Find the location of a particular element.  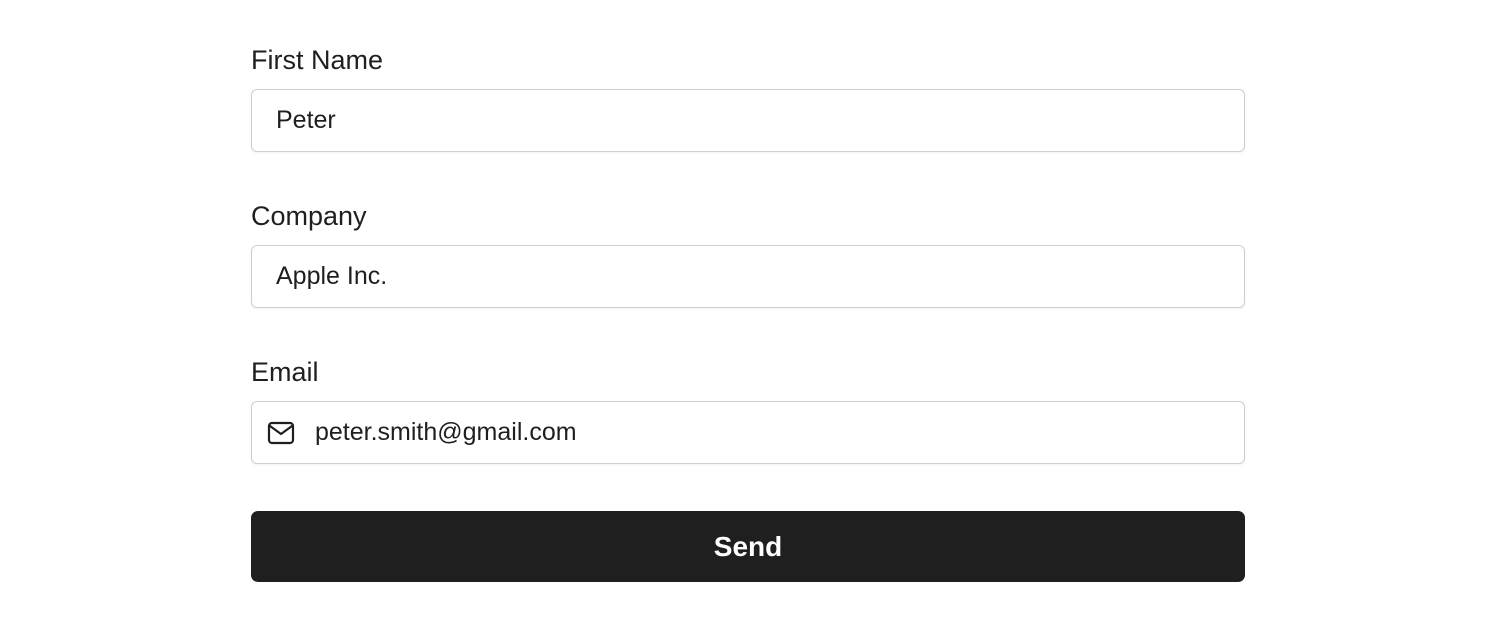

first-name-field-box is located at coordinates (748, 120).